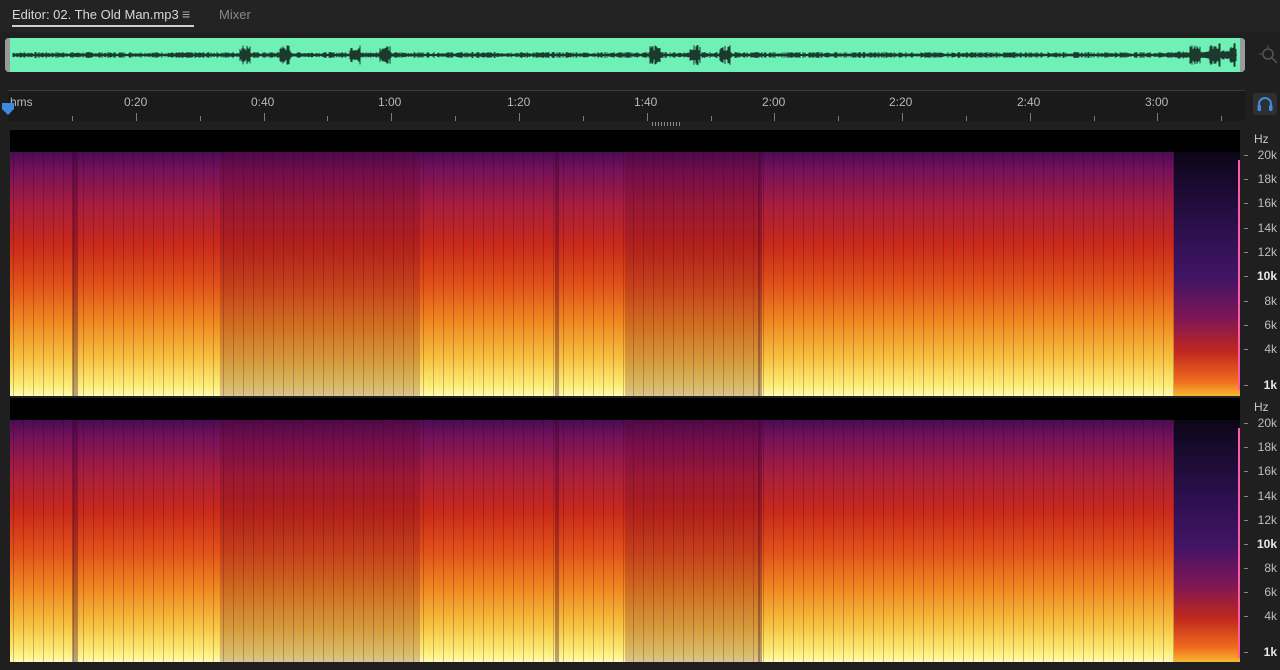 The width and height of the screenshot is (1280, 670). I want to click on frequency-axis-right: Hz 20k 18k 16k 14k 12k 10k 8k 6k 4k 1k, so click(1262, 530).